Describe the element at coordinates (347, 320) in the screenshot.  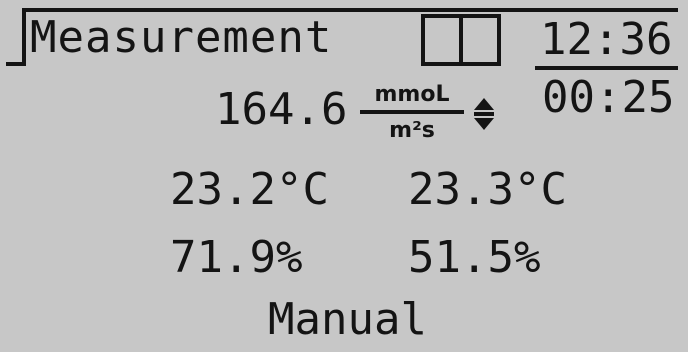
I see `measurement-mode: Manual` at that location.